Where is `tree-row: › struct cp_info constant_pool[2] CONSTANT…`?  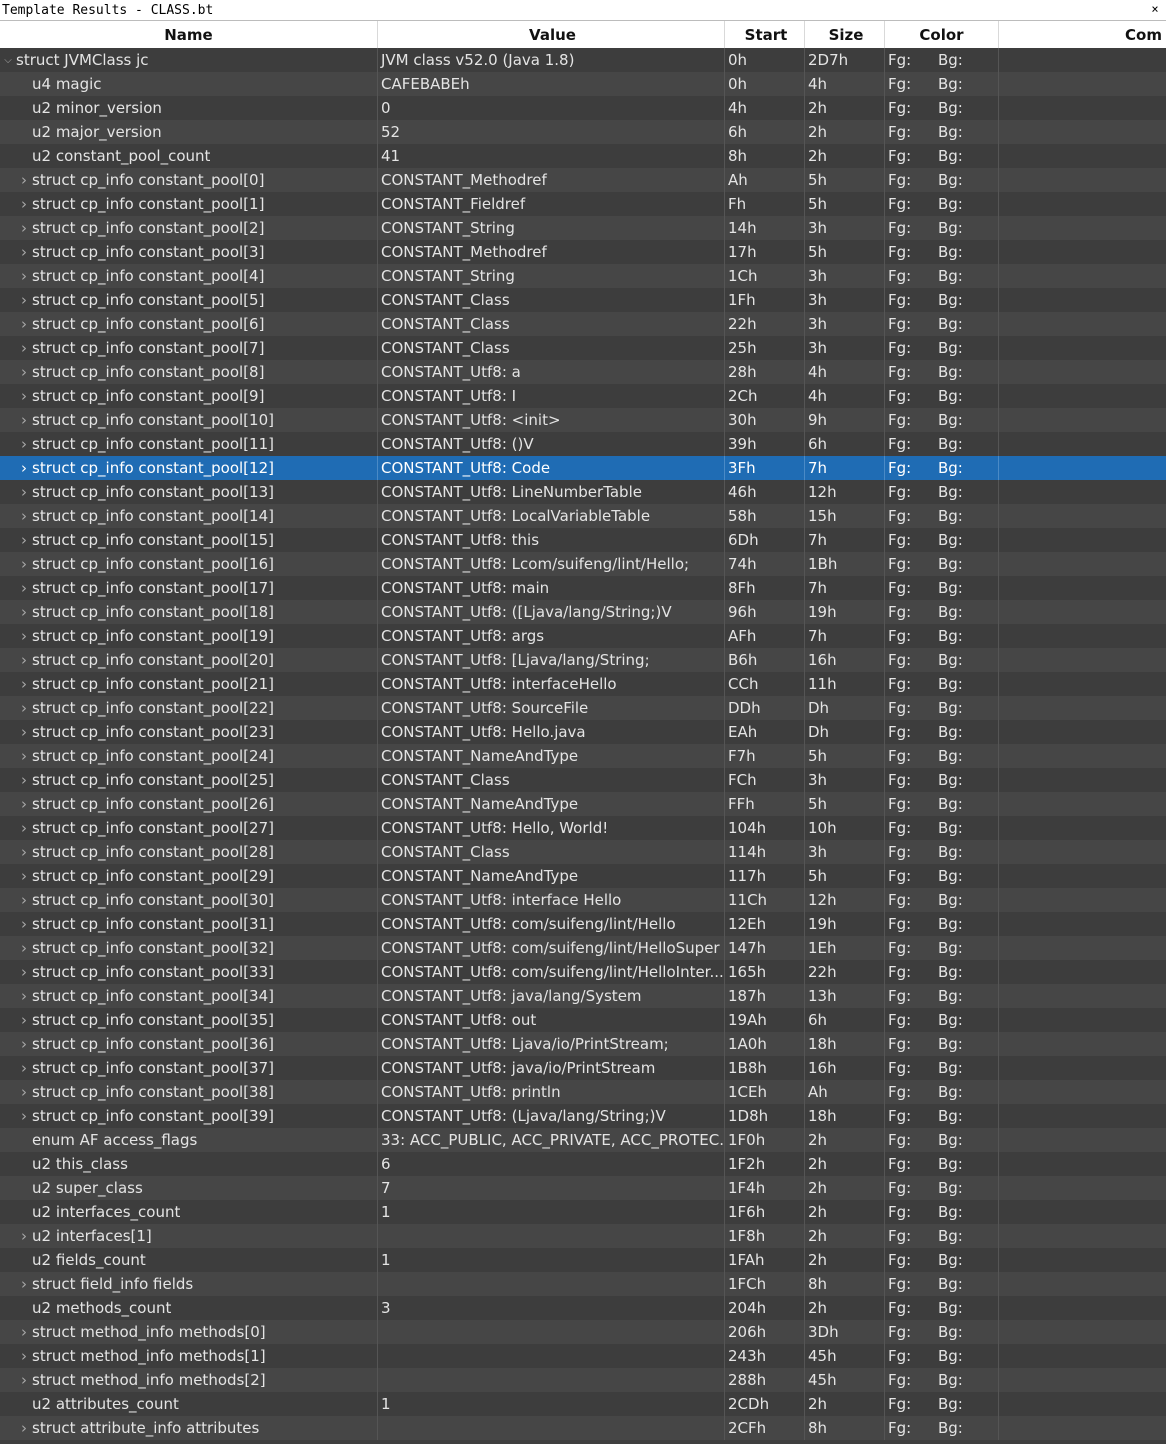 tree-row: › struct cp_info constant_pool[2] CONSTANT… is located at coordinates (583, 228).